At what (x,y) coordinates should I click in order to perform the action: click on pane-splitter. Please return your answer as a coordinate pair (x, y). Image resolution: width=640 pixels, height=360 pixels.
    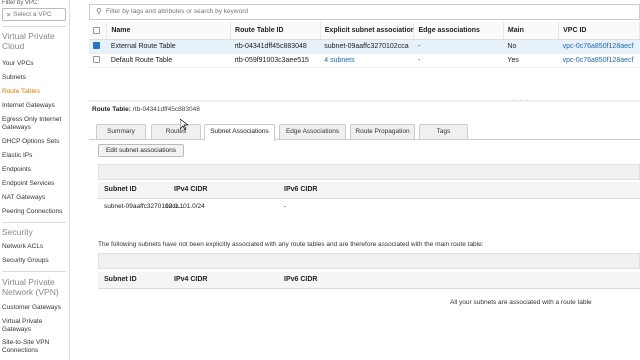
    Looking at the image, I should click on (364, 101).